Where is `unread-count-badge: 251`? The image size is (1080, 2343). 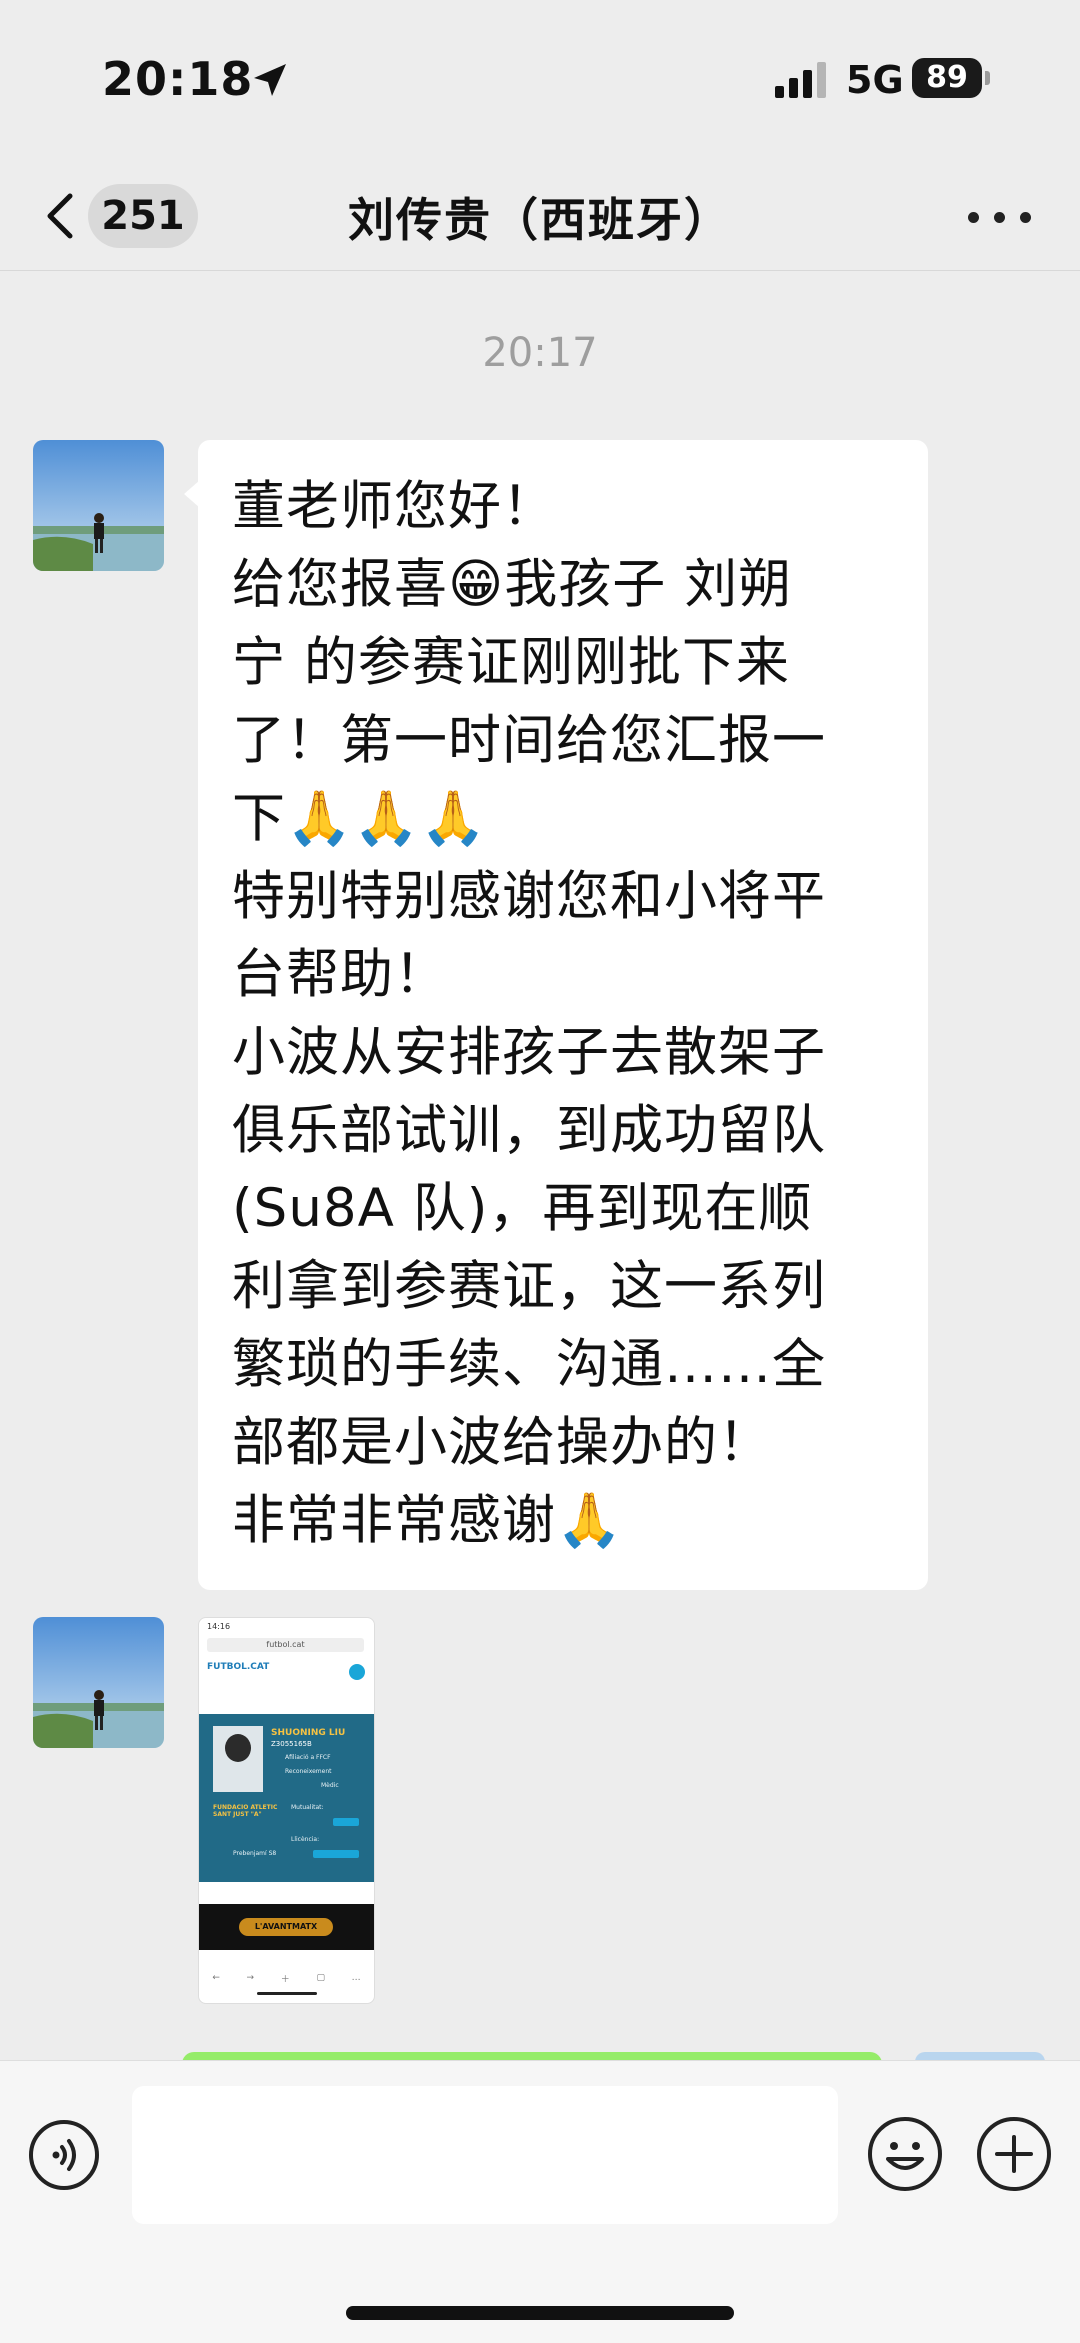
unread-count-badge: 251 is located at coordinates (143, 216).